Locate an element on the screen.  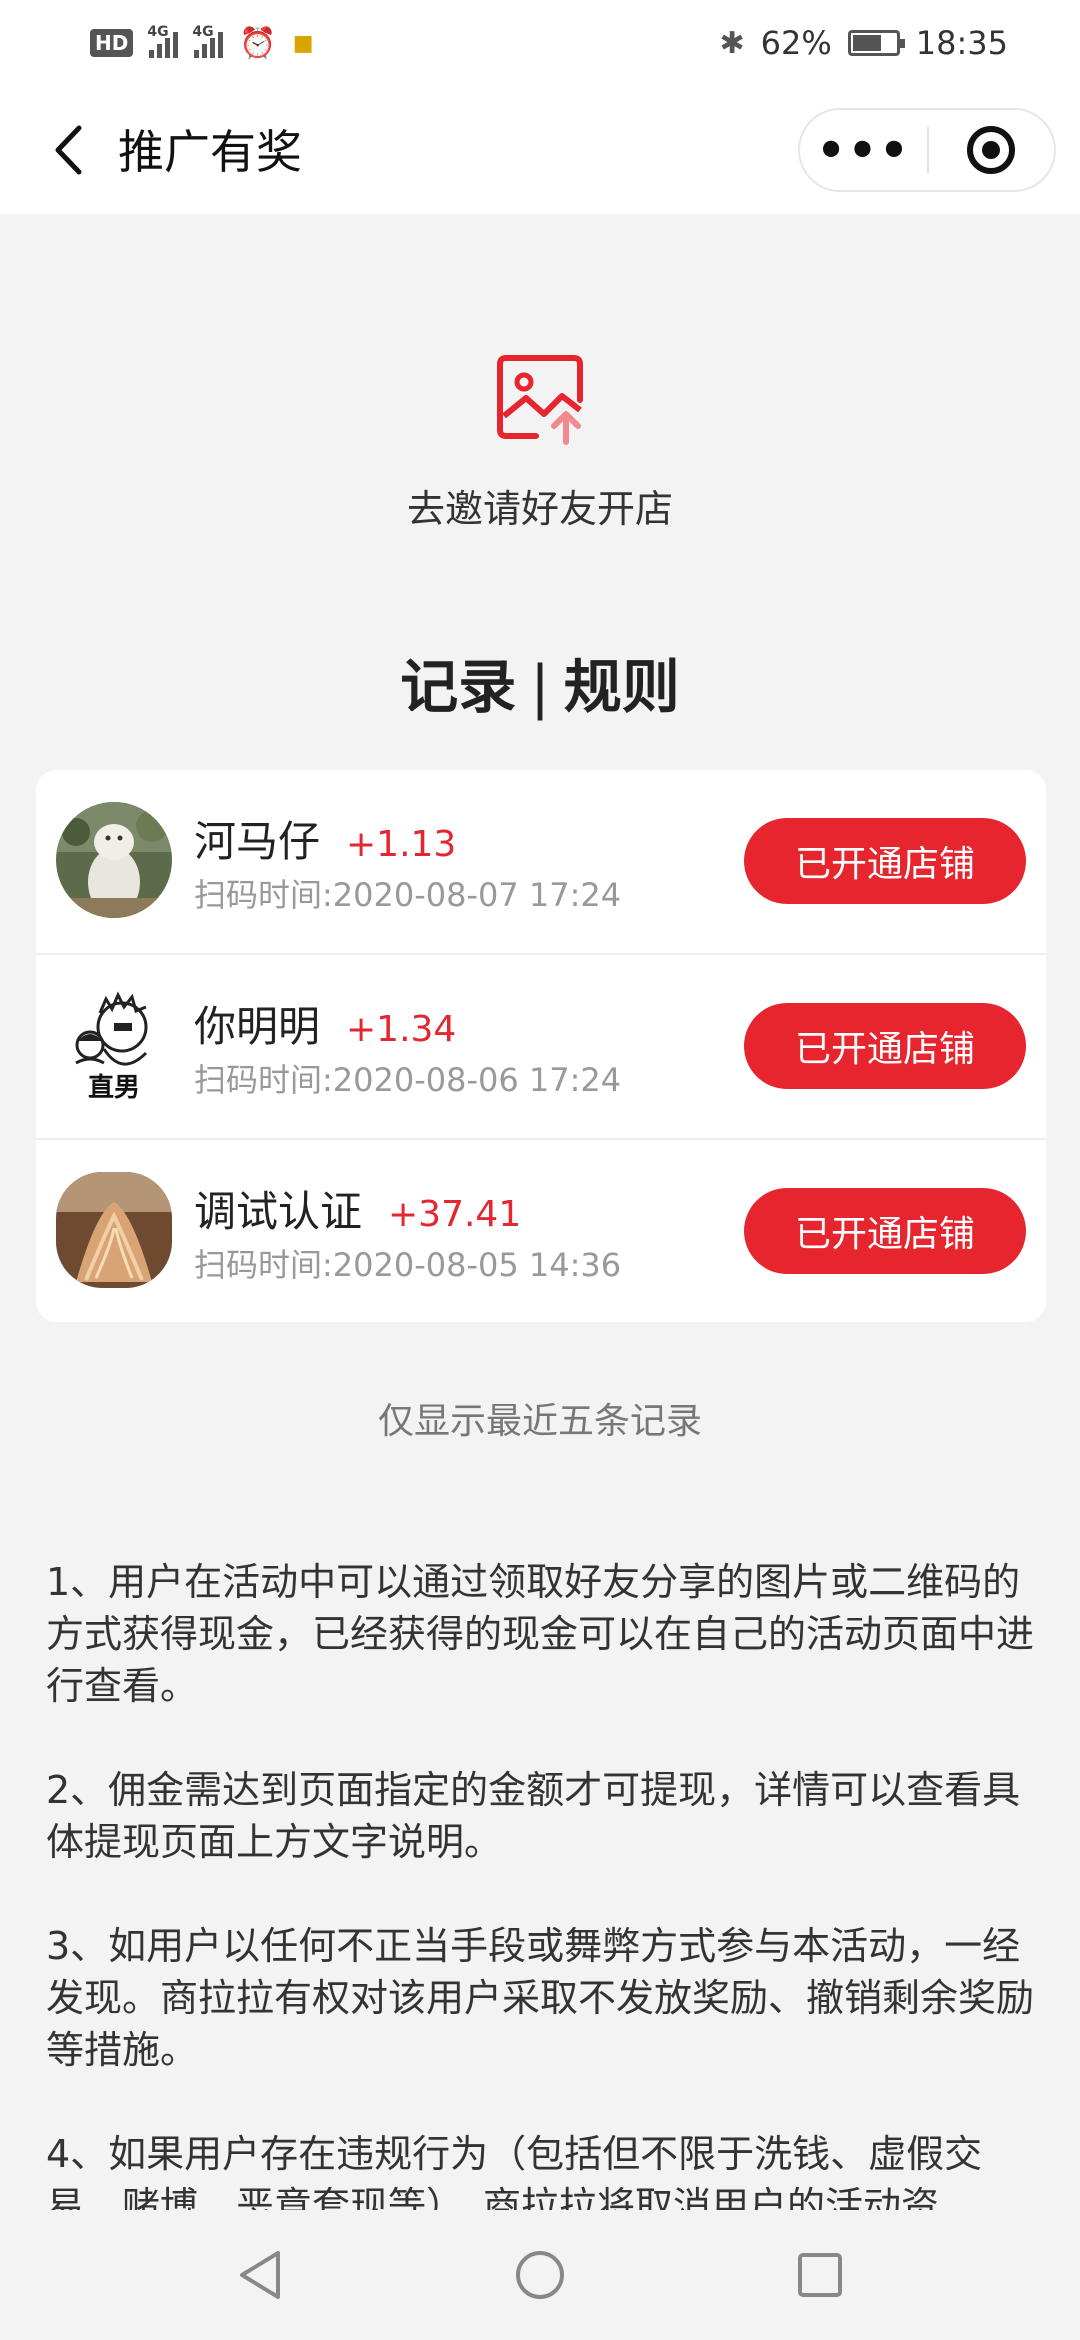
home-circle-icon is located at coordinates (540, 2275).